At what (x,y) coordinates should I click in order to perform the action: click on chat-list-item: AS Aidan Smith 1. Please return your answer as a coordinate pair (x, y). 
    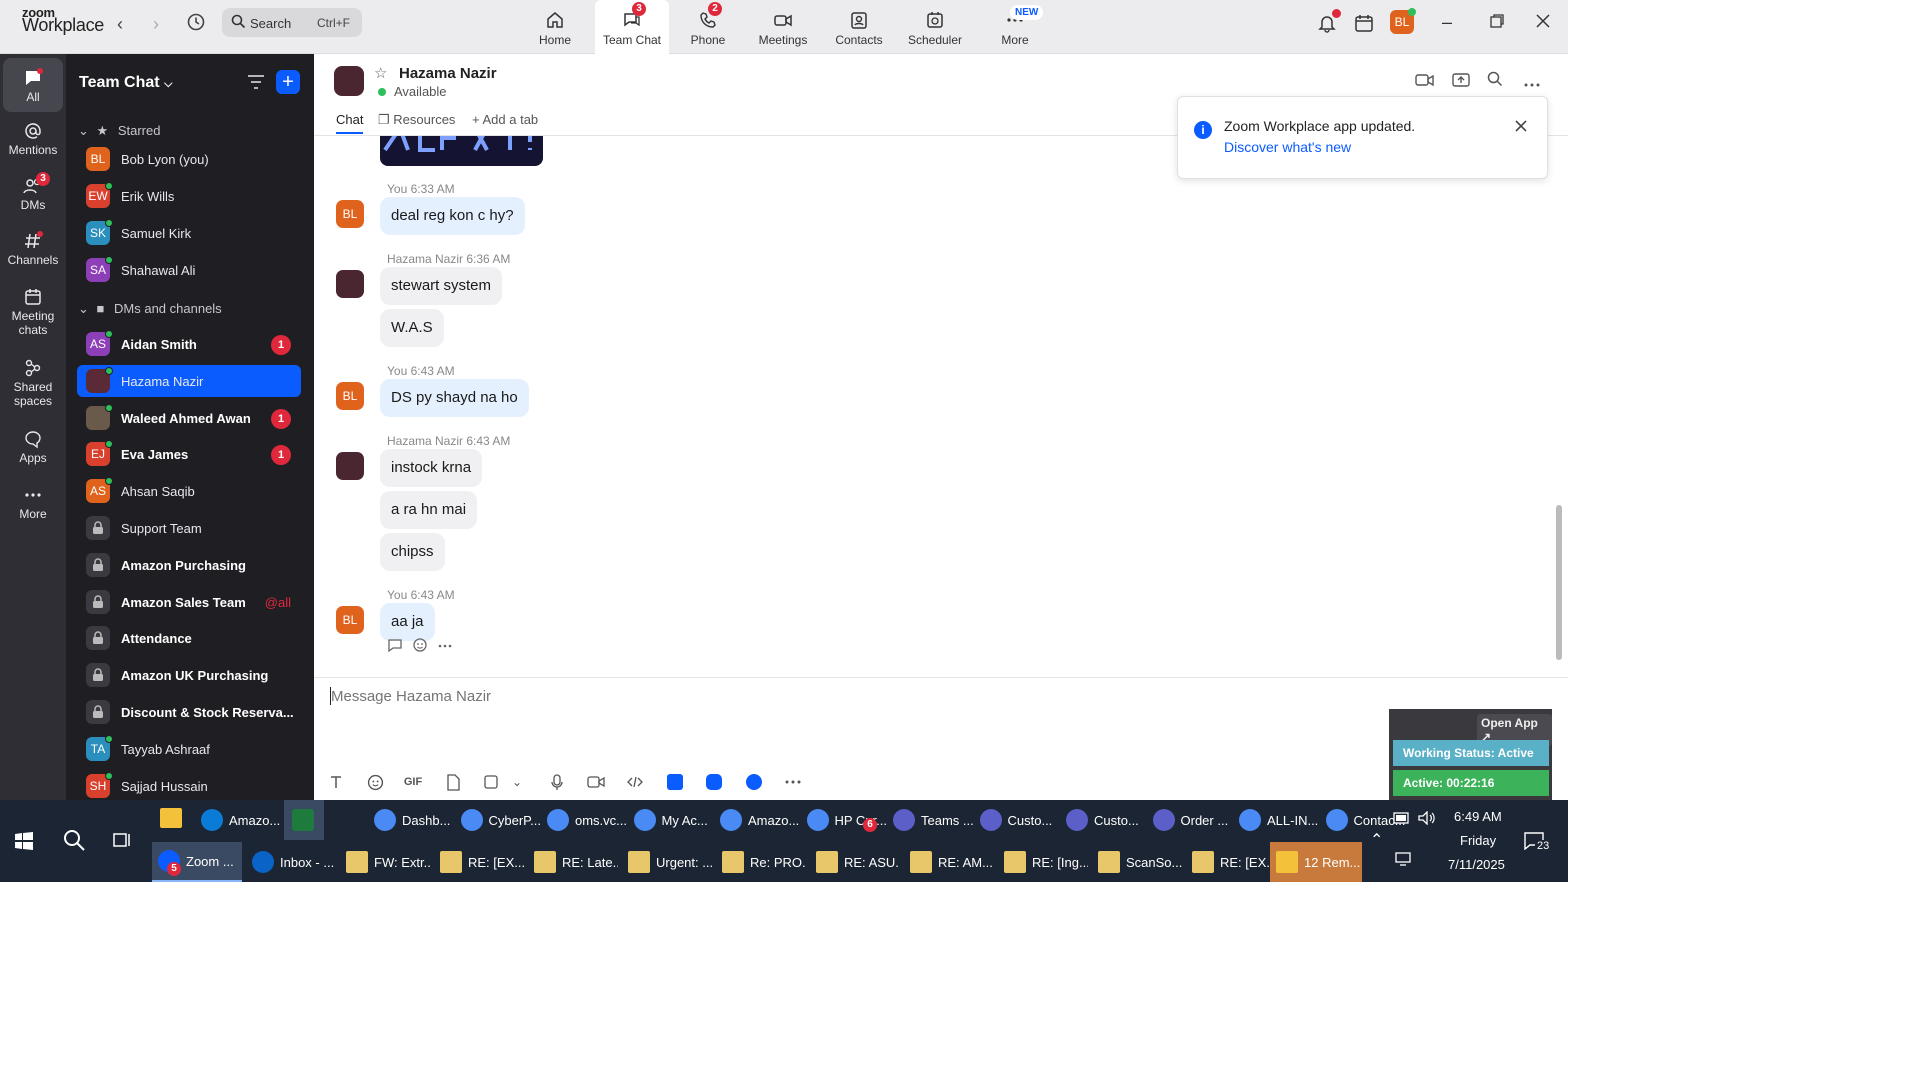
    Looking at the image, I should click on (189, 344).